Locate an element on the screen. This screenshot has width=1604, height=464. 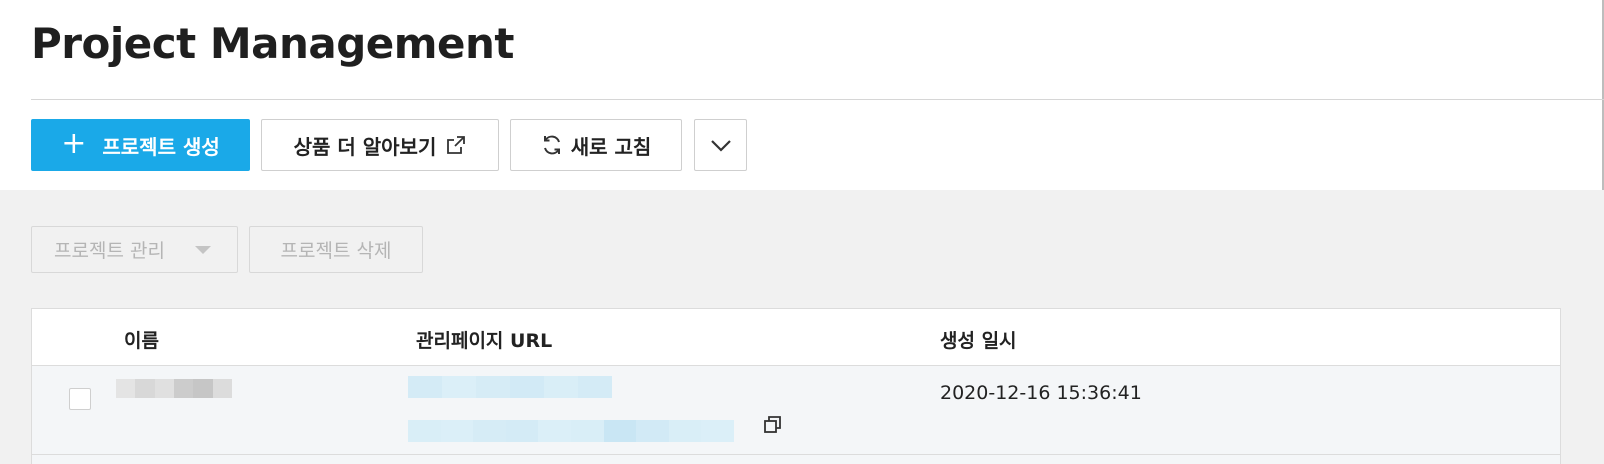
chevron-down-icon is located at coordinates (721, 145).